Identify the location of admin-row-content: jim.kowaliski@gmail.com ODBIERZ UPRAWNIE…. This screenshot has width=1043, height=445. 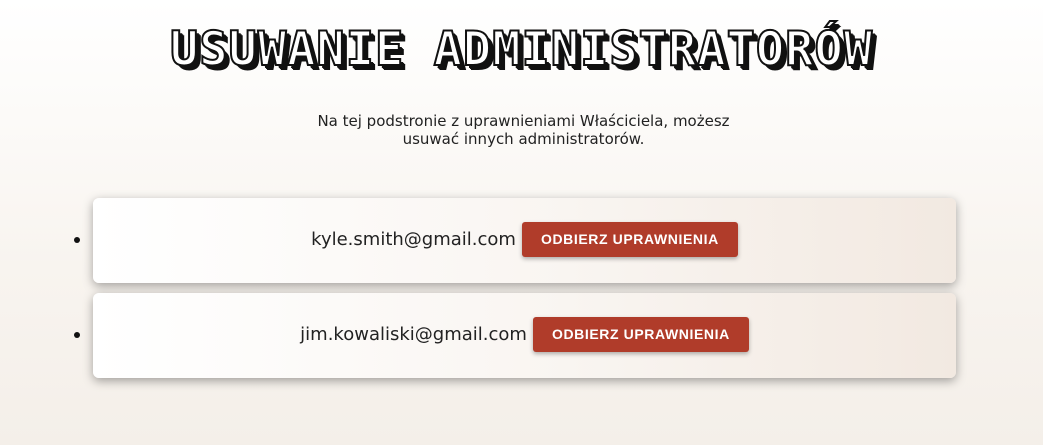
(524, 334).